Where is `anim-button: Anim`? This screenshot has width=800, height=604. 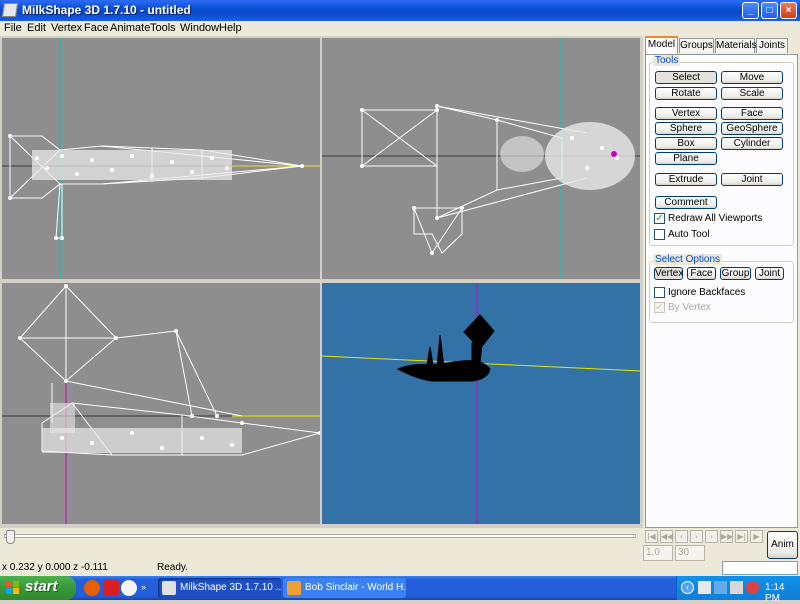 anim-button: Anim is located at coordinates (782, 545).